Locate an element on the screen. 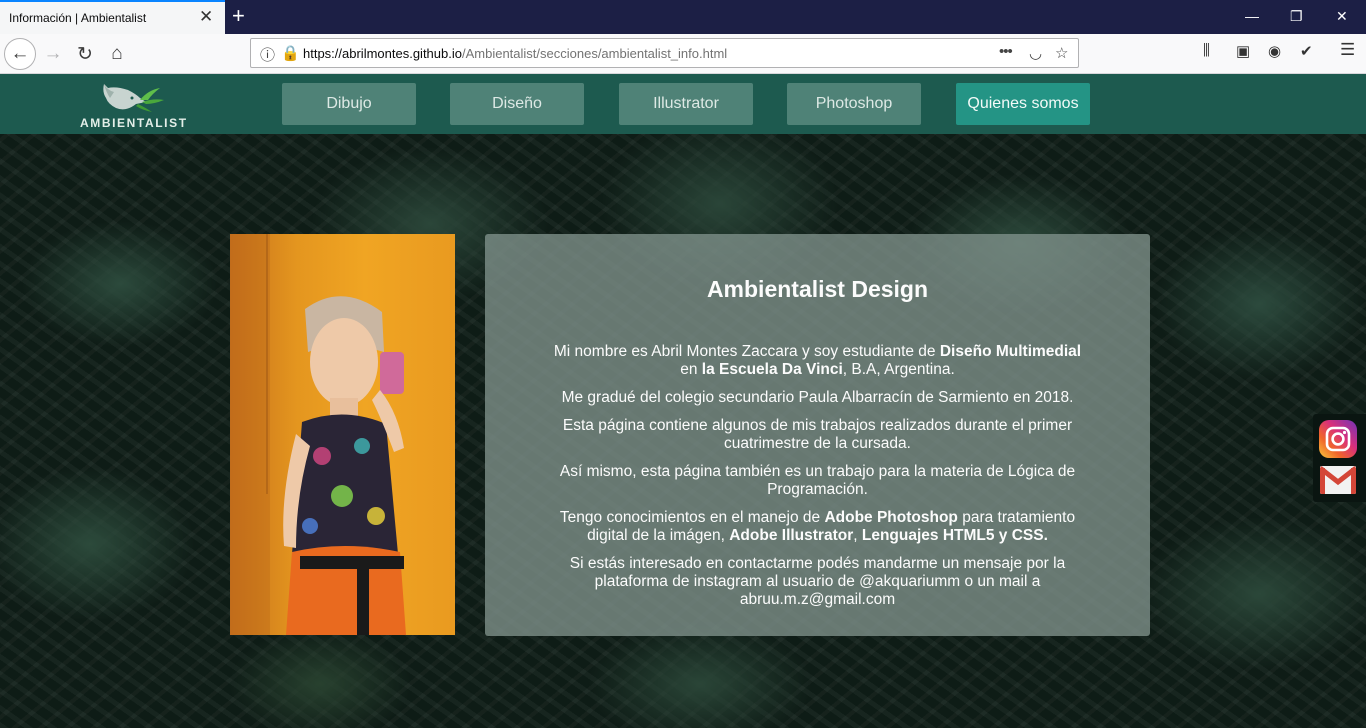 This screenshot has width=1366, height=728. instagram-glyph-icon is located at coordinates (1338, 439).